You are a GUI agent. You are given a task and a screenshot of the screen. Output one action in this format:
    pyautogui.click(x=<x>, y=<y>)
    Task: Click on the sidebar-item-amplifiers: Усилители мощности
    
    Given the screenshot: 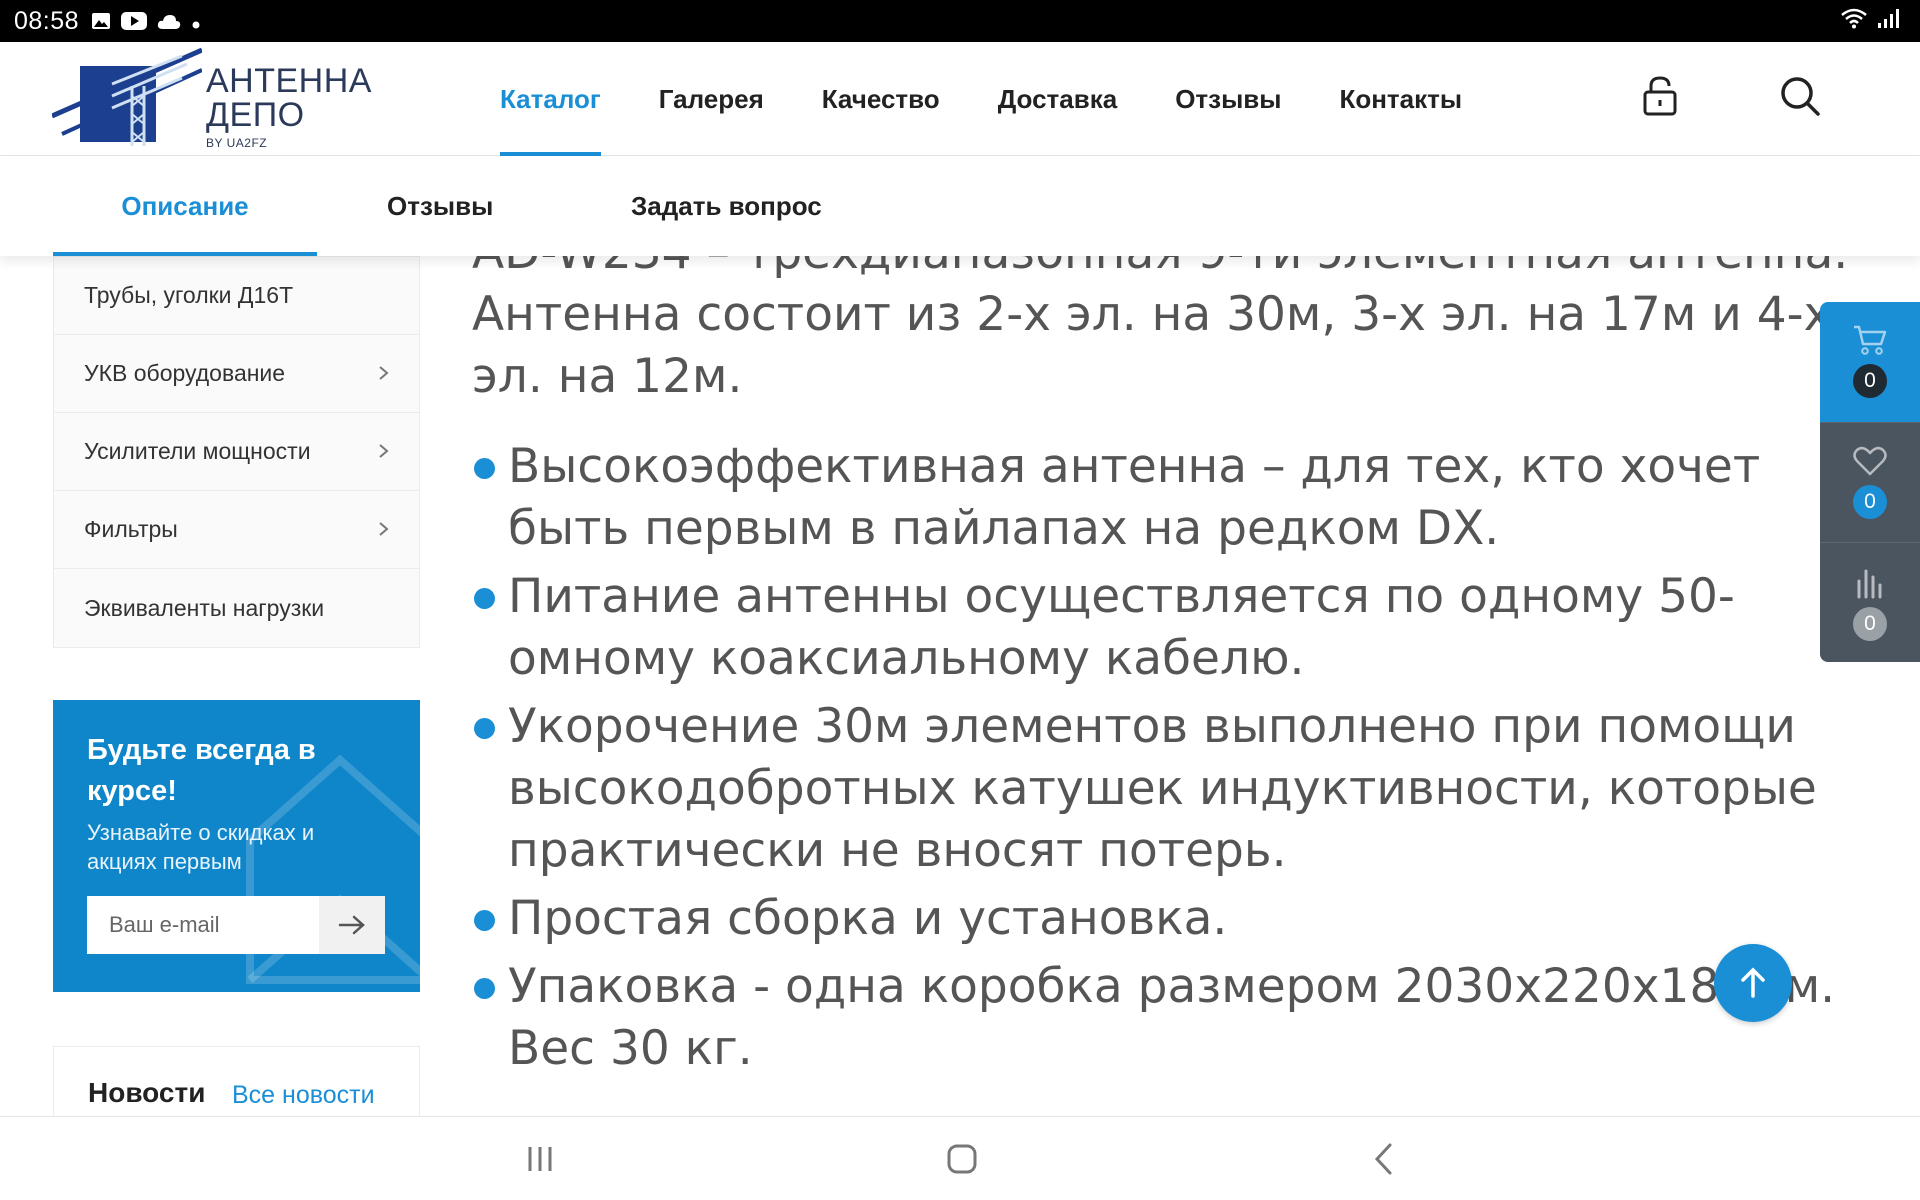 What is the action you would take?
    pyautogui.click(x=236, y=452)
    